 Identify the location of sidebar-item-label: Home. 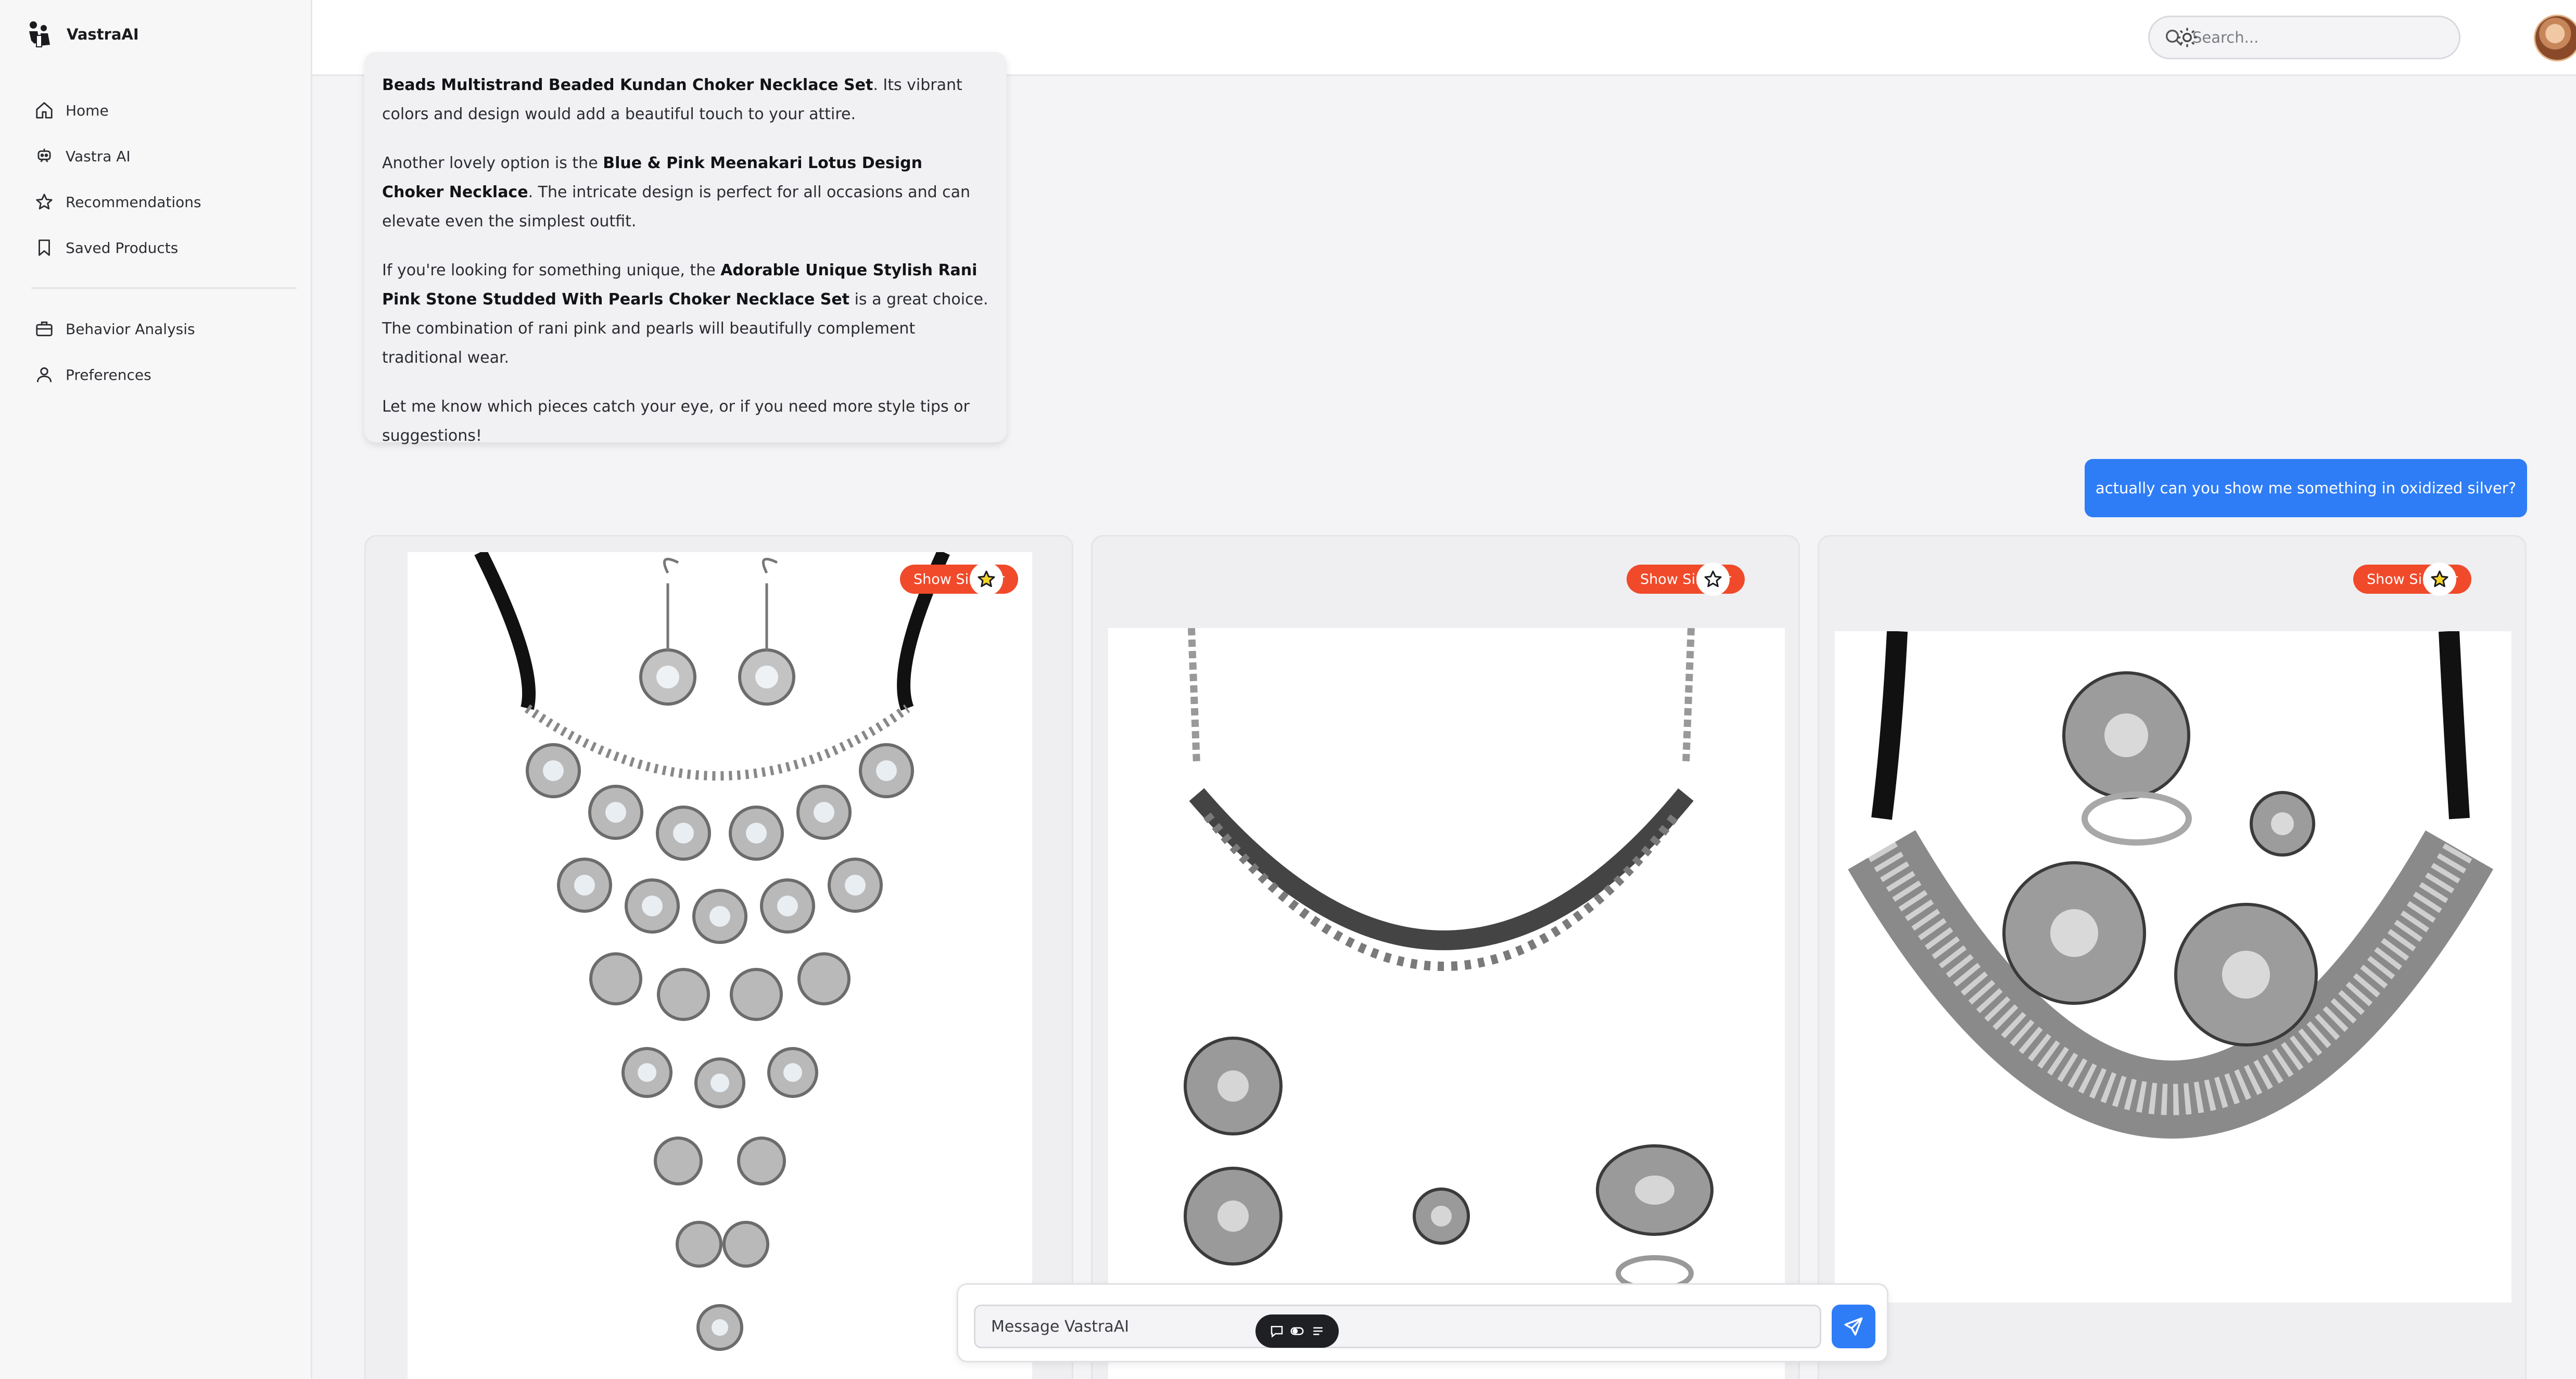
(87, 110).